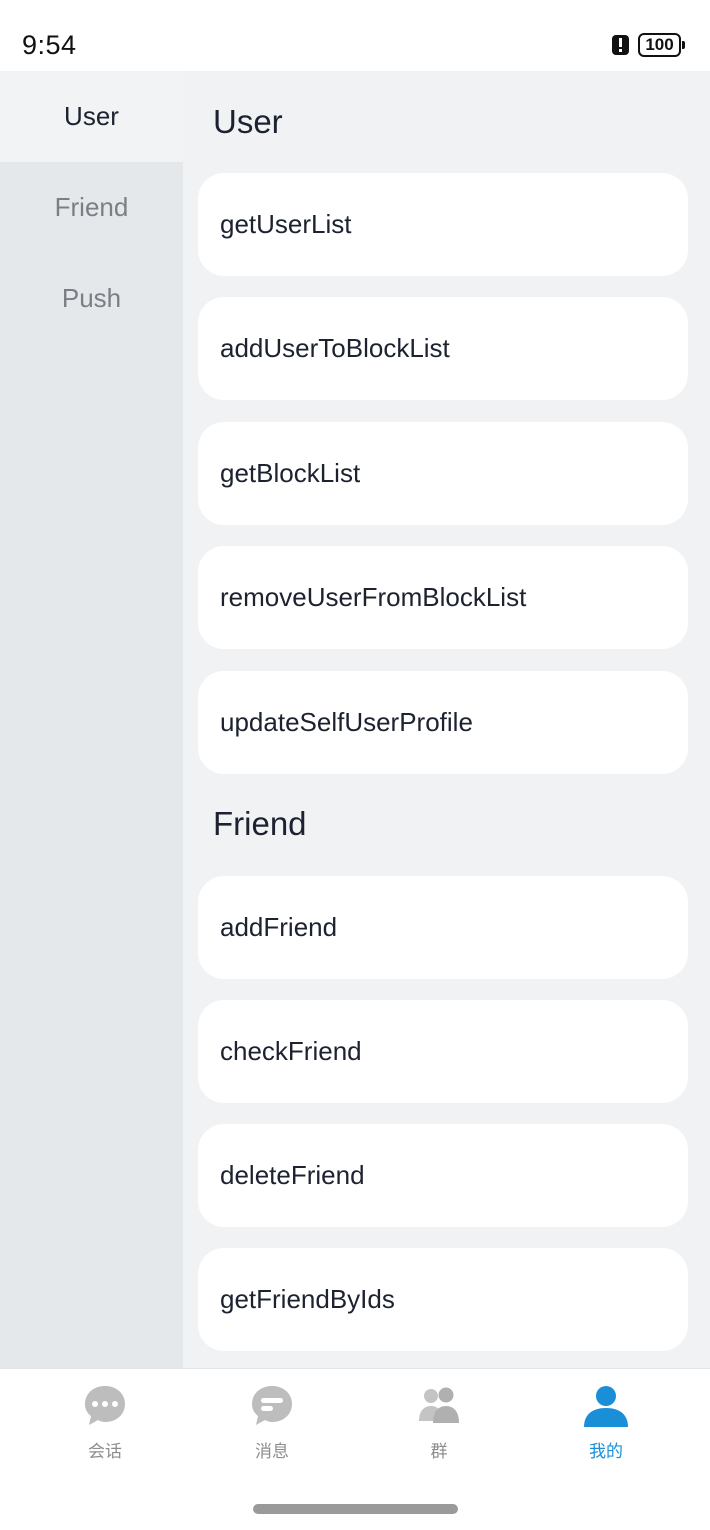 This screenshot has width=710, height=1530. I want to click on message-icon, so click(272, 1405).